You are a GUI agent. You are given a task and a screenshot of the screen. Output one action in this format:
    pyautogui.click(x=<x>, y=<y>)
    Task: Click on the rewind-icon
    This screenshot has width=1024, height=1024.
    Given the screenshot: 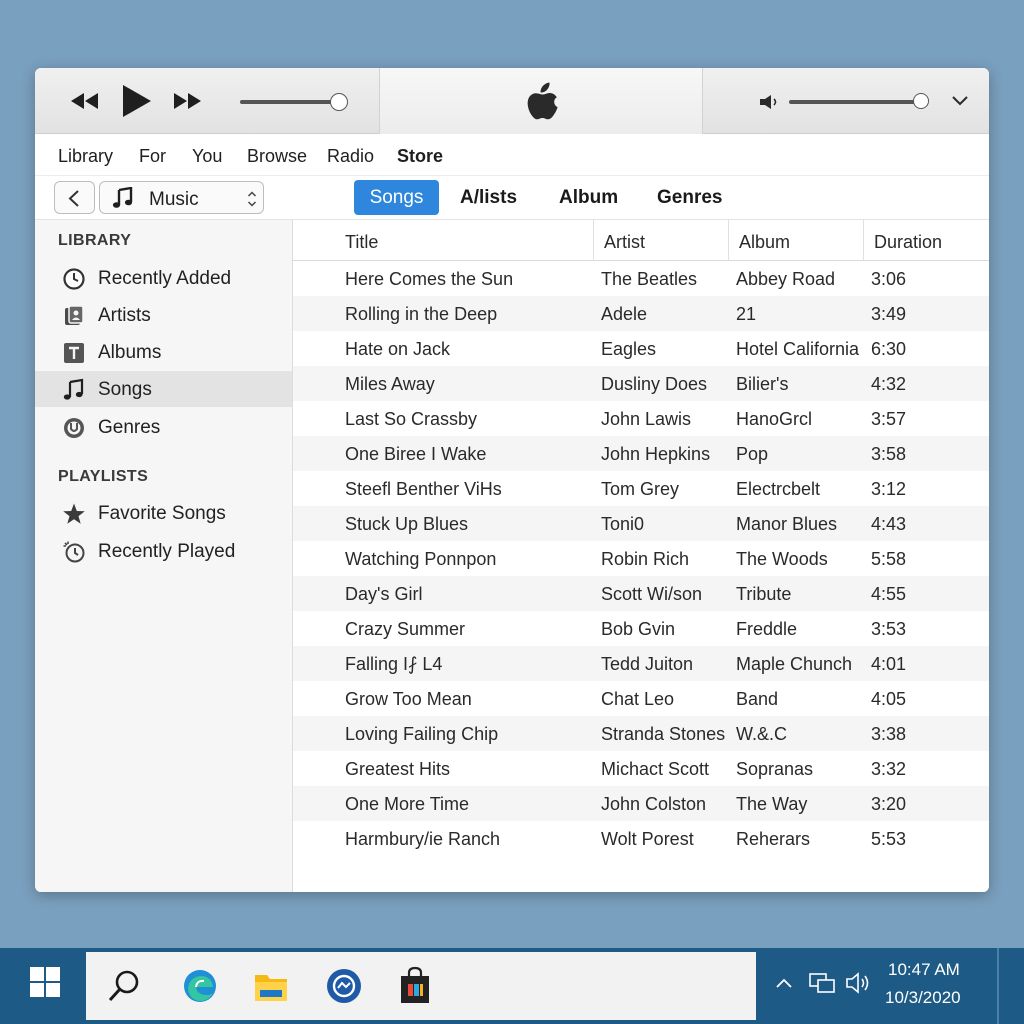 What is the action you would take?
    pyautogui.click(x=85, y=101)
    